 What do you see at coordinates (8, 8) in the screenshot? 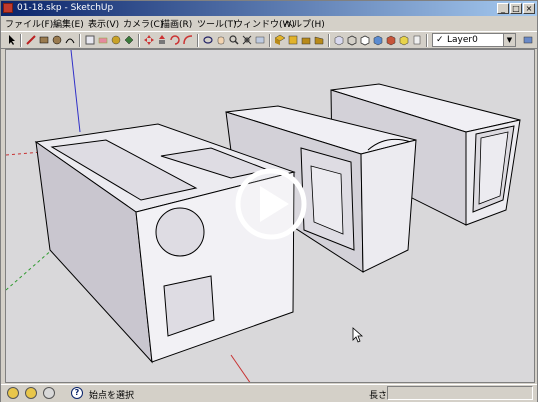
I see `sketchup-app-icon` at bounding box center [8, 8].